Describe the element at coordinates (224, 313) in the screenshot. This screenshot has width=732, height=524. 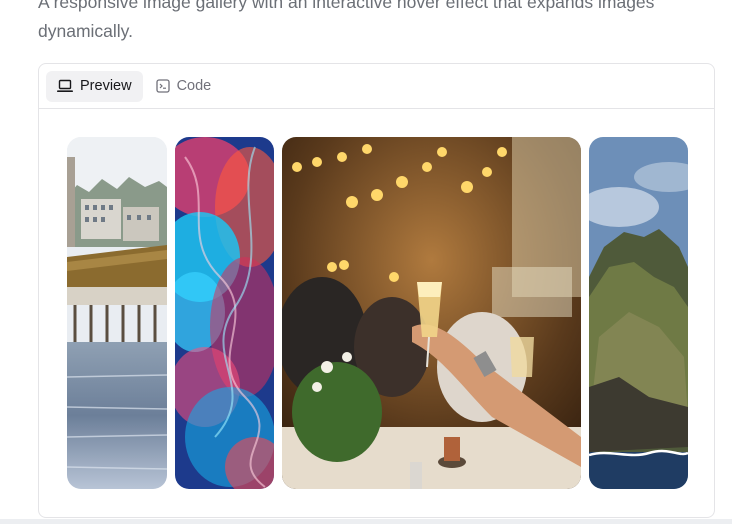
I see `gallery-image-colorful-smoke` at that location.